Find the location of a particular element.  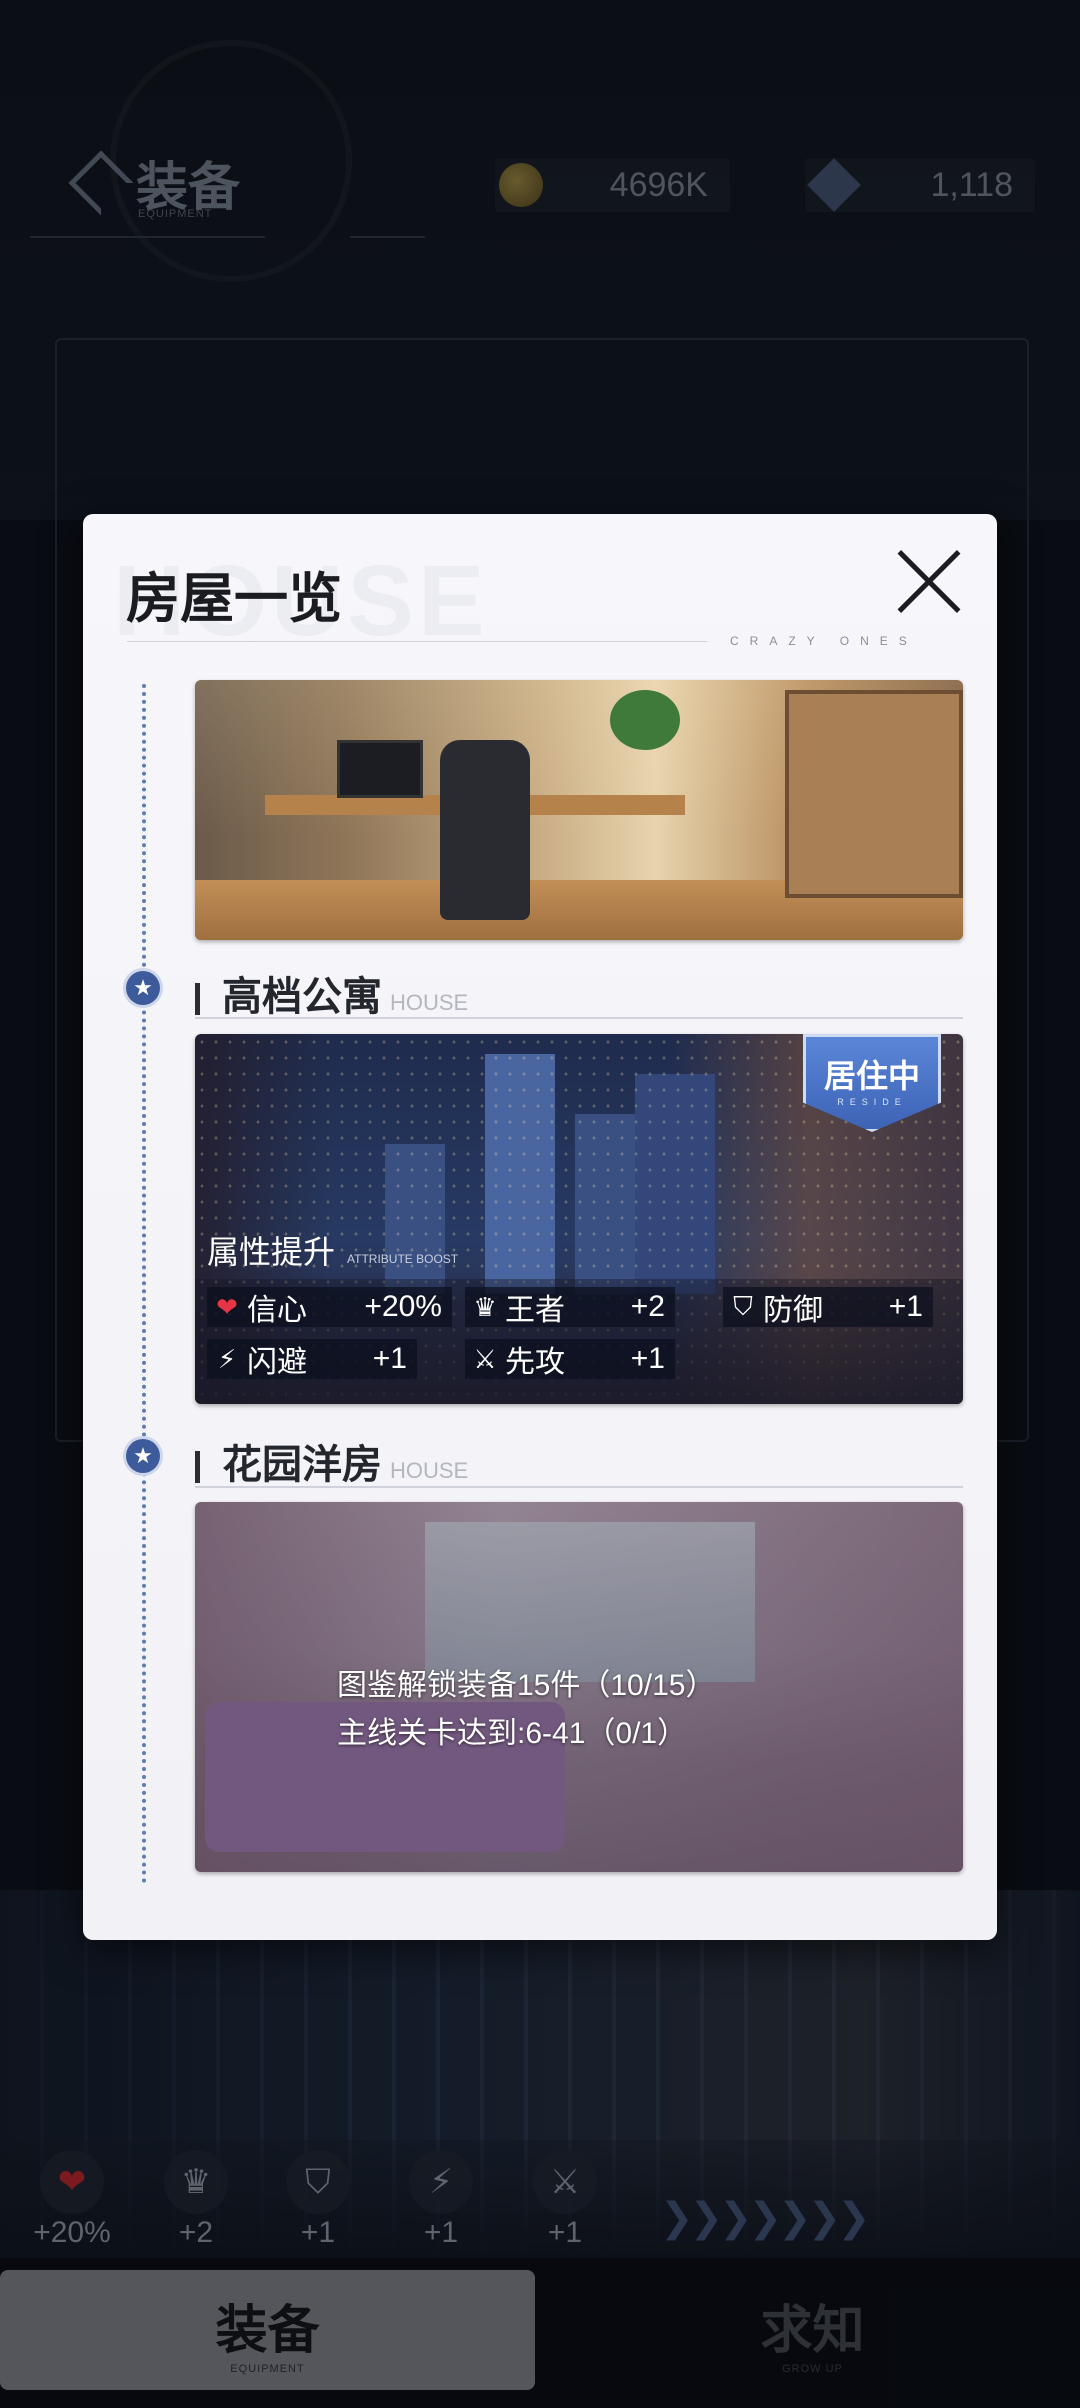

attribute-name: 闪避 is located at coordinates (277, 1362).